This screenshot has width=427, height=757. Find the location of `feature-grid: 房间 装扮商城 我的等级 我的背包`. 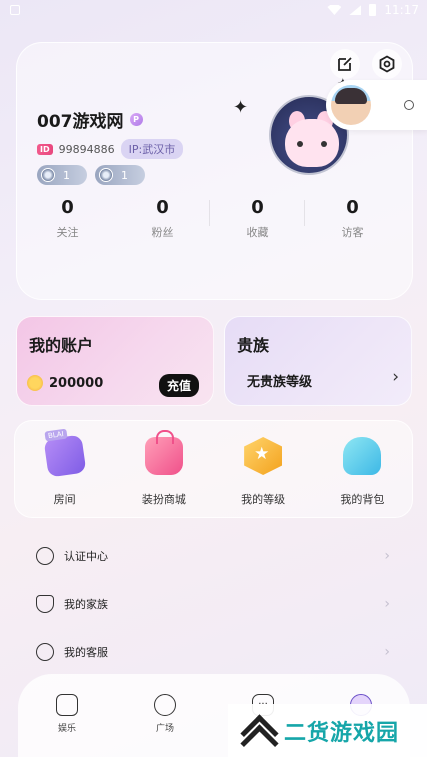

feature-grid: 房间 装扮商城 我的等级 我的背包 is located at coordinates (213, 469).